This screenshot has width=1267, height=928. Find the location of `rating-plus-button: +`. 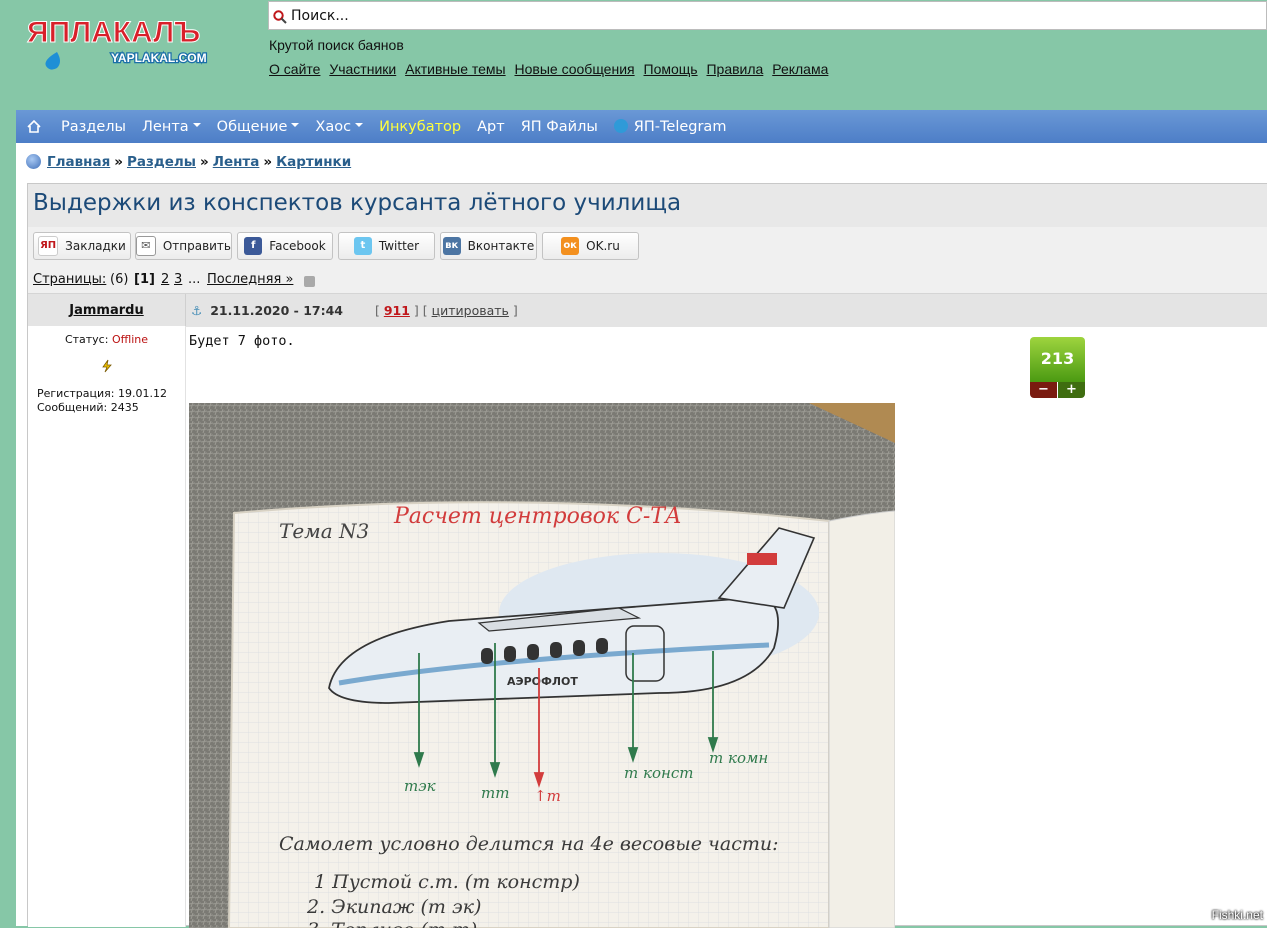

rating-plus-button: + is located at coordinates (1071, 390).